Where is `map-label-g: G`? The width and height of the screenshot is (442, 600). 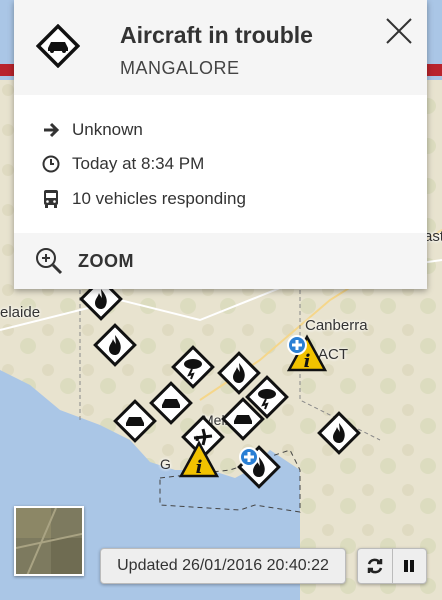 map-label-g: G is located at coordinates (165, 464).